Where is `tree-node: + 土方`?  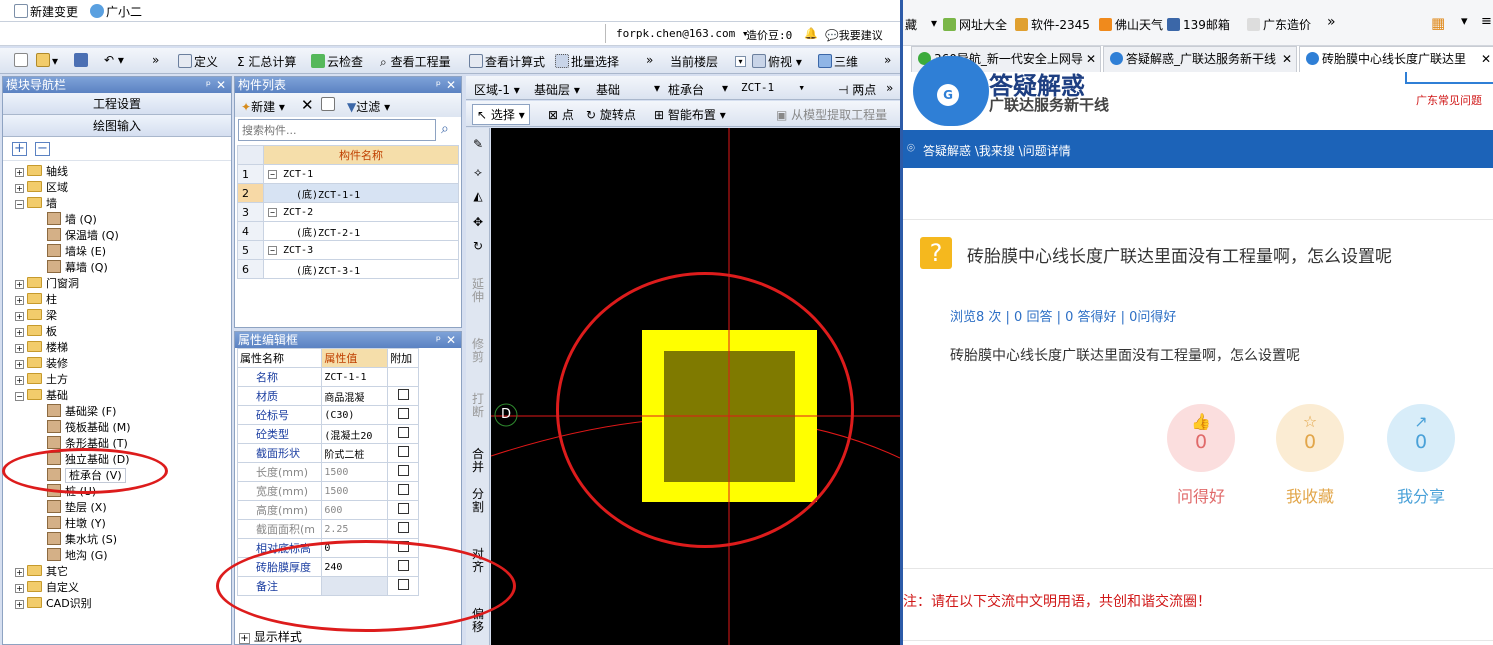
tree-node: + 土方 is located at coordinates (41, 379).